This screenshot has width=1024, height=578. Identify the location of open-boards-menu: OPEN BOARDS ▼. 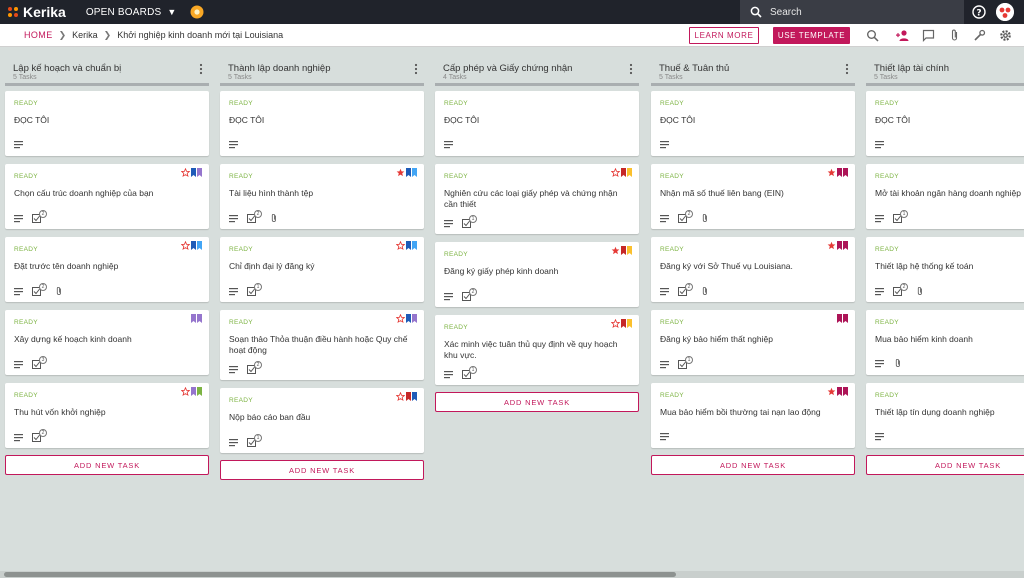
(131, 12).